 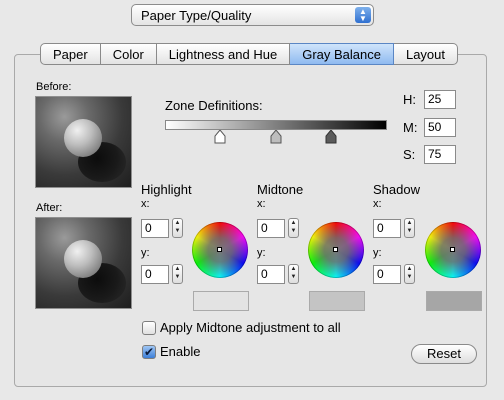 I want to click on highlight-zone-thumb, so click(x=220, y=137).